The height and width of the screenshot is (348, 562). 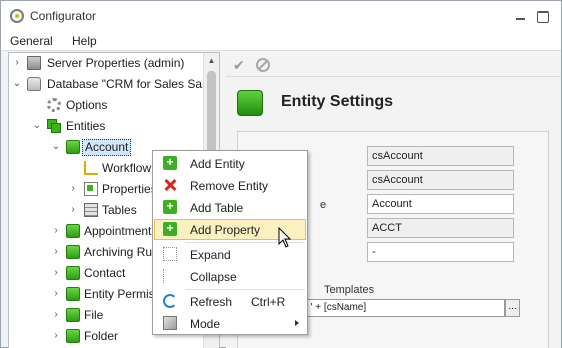 What do you see at coordinates (521, 16) in the screenshot?
I see `minimize-icon` at bounding box center [521, 16].